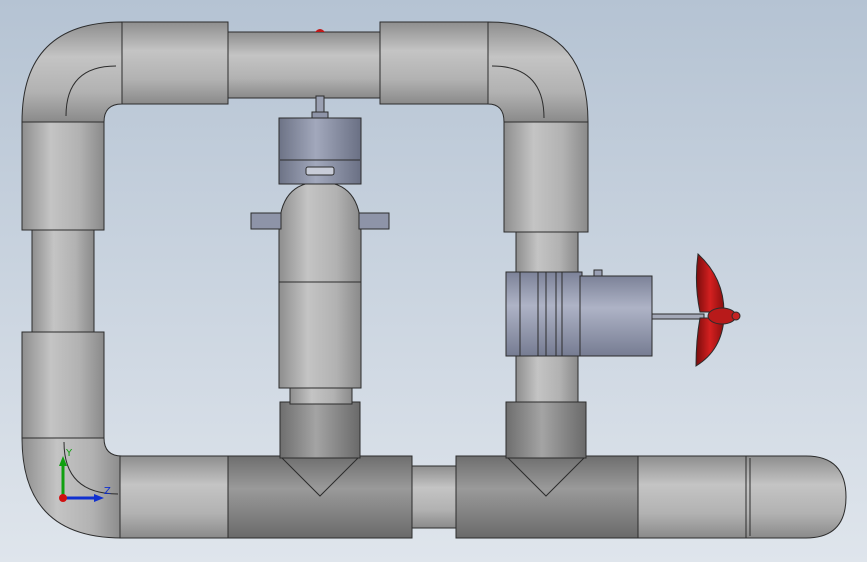 This screenshot has width=867, height=562. What do you see at coordinates (678, 316) in the screenshot?
I see `propeller-shaft` at bounding box center [678, 316].